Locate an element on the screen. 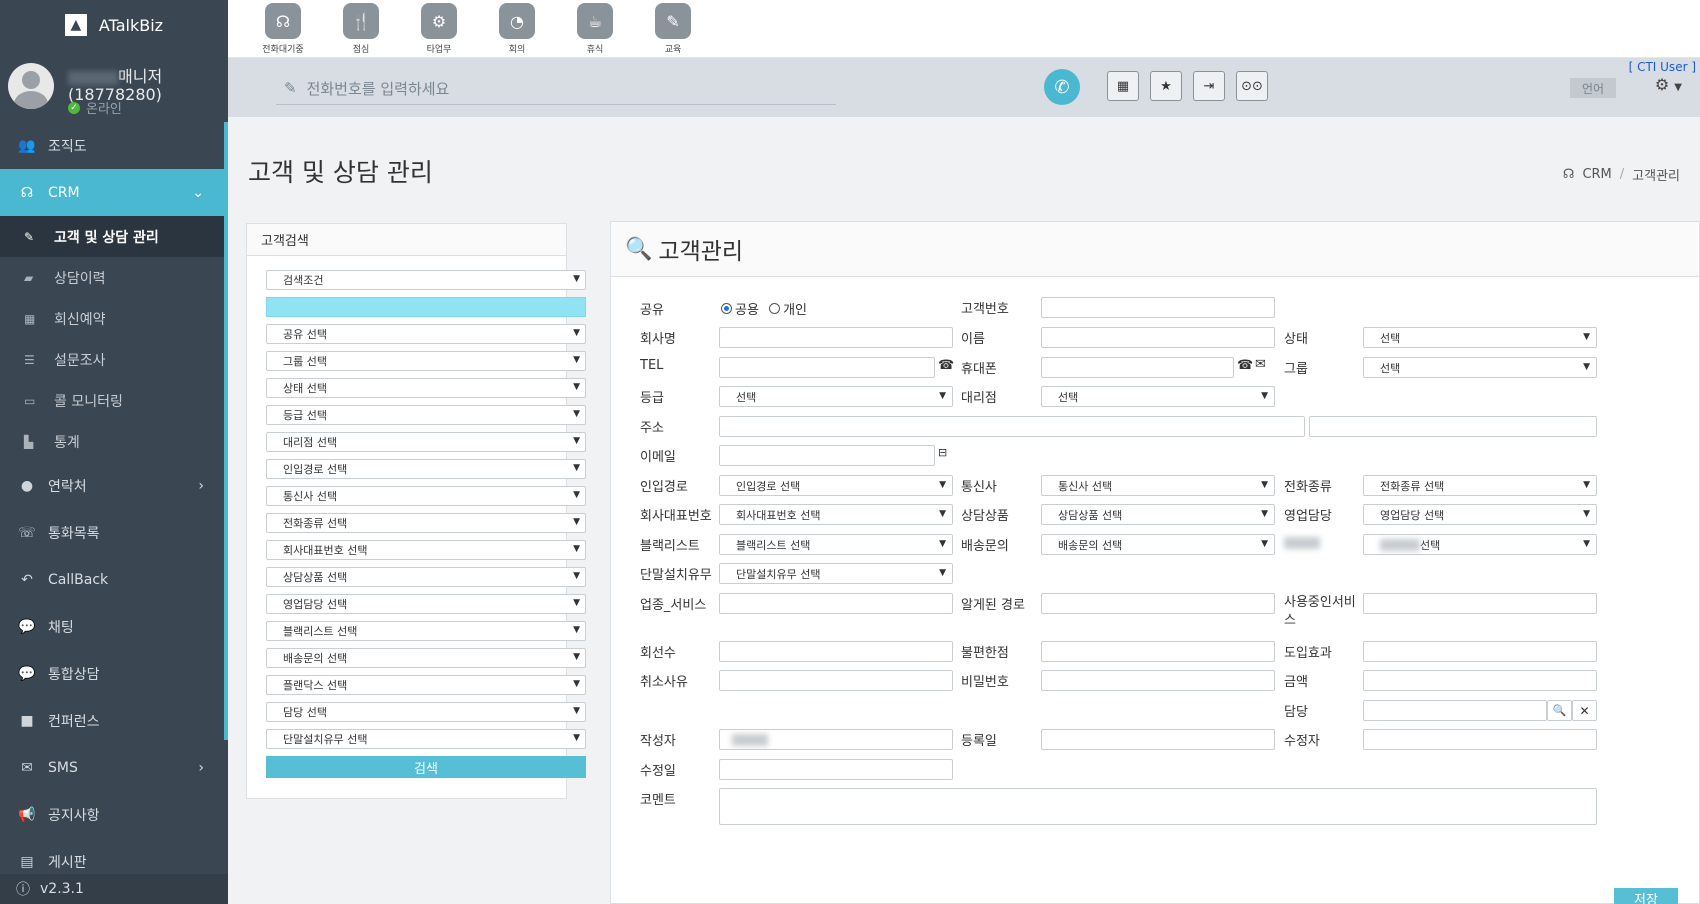  status-waiting-button: ☊ 전화대기중 is located at coordinates (283, 28).